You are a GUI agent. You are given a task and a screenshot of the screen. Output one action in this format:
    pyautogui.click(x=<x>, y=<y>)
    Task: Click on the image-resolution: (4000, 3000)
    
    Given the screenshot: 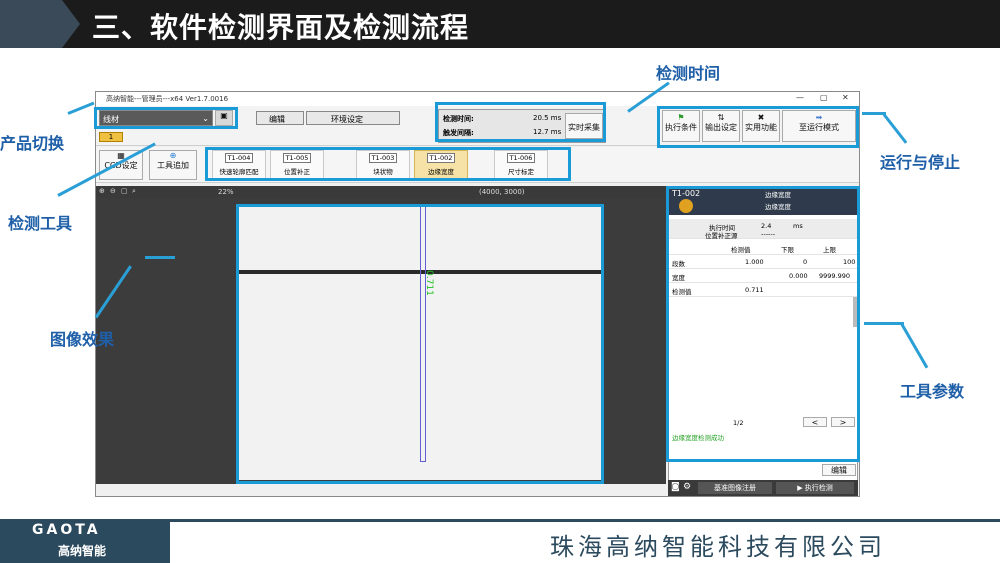 What is the action you would take?
    pyautogui.click(x=502, y=192)
    